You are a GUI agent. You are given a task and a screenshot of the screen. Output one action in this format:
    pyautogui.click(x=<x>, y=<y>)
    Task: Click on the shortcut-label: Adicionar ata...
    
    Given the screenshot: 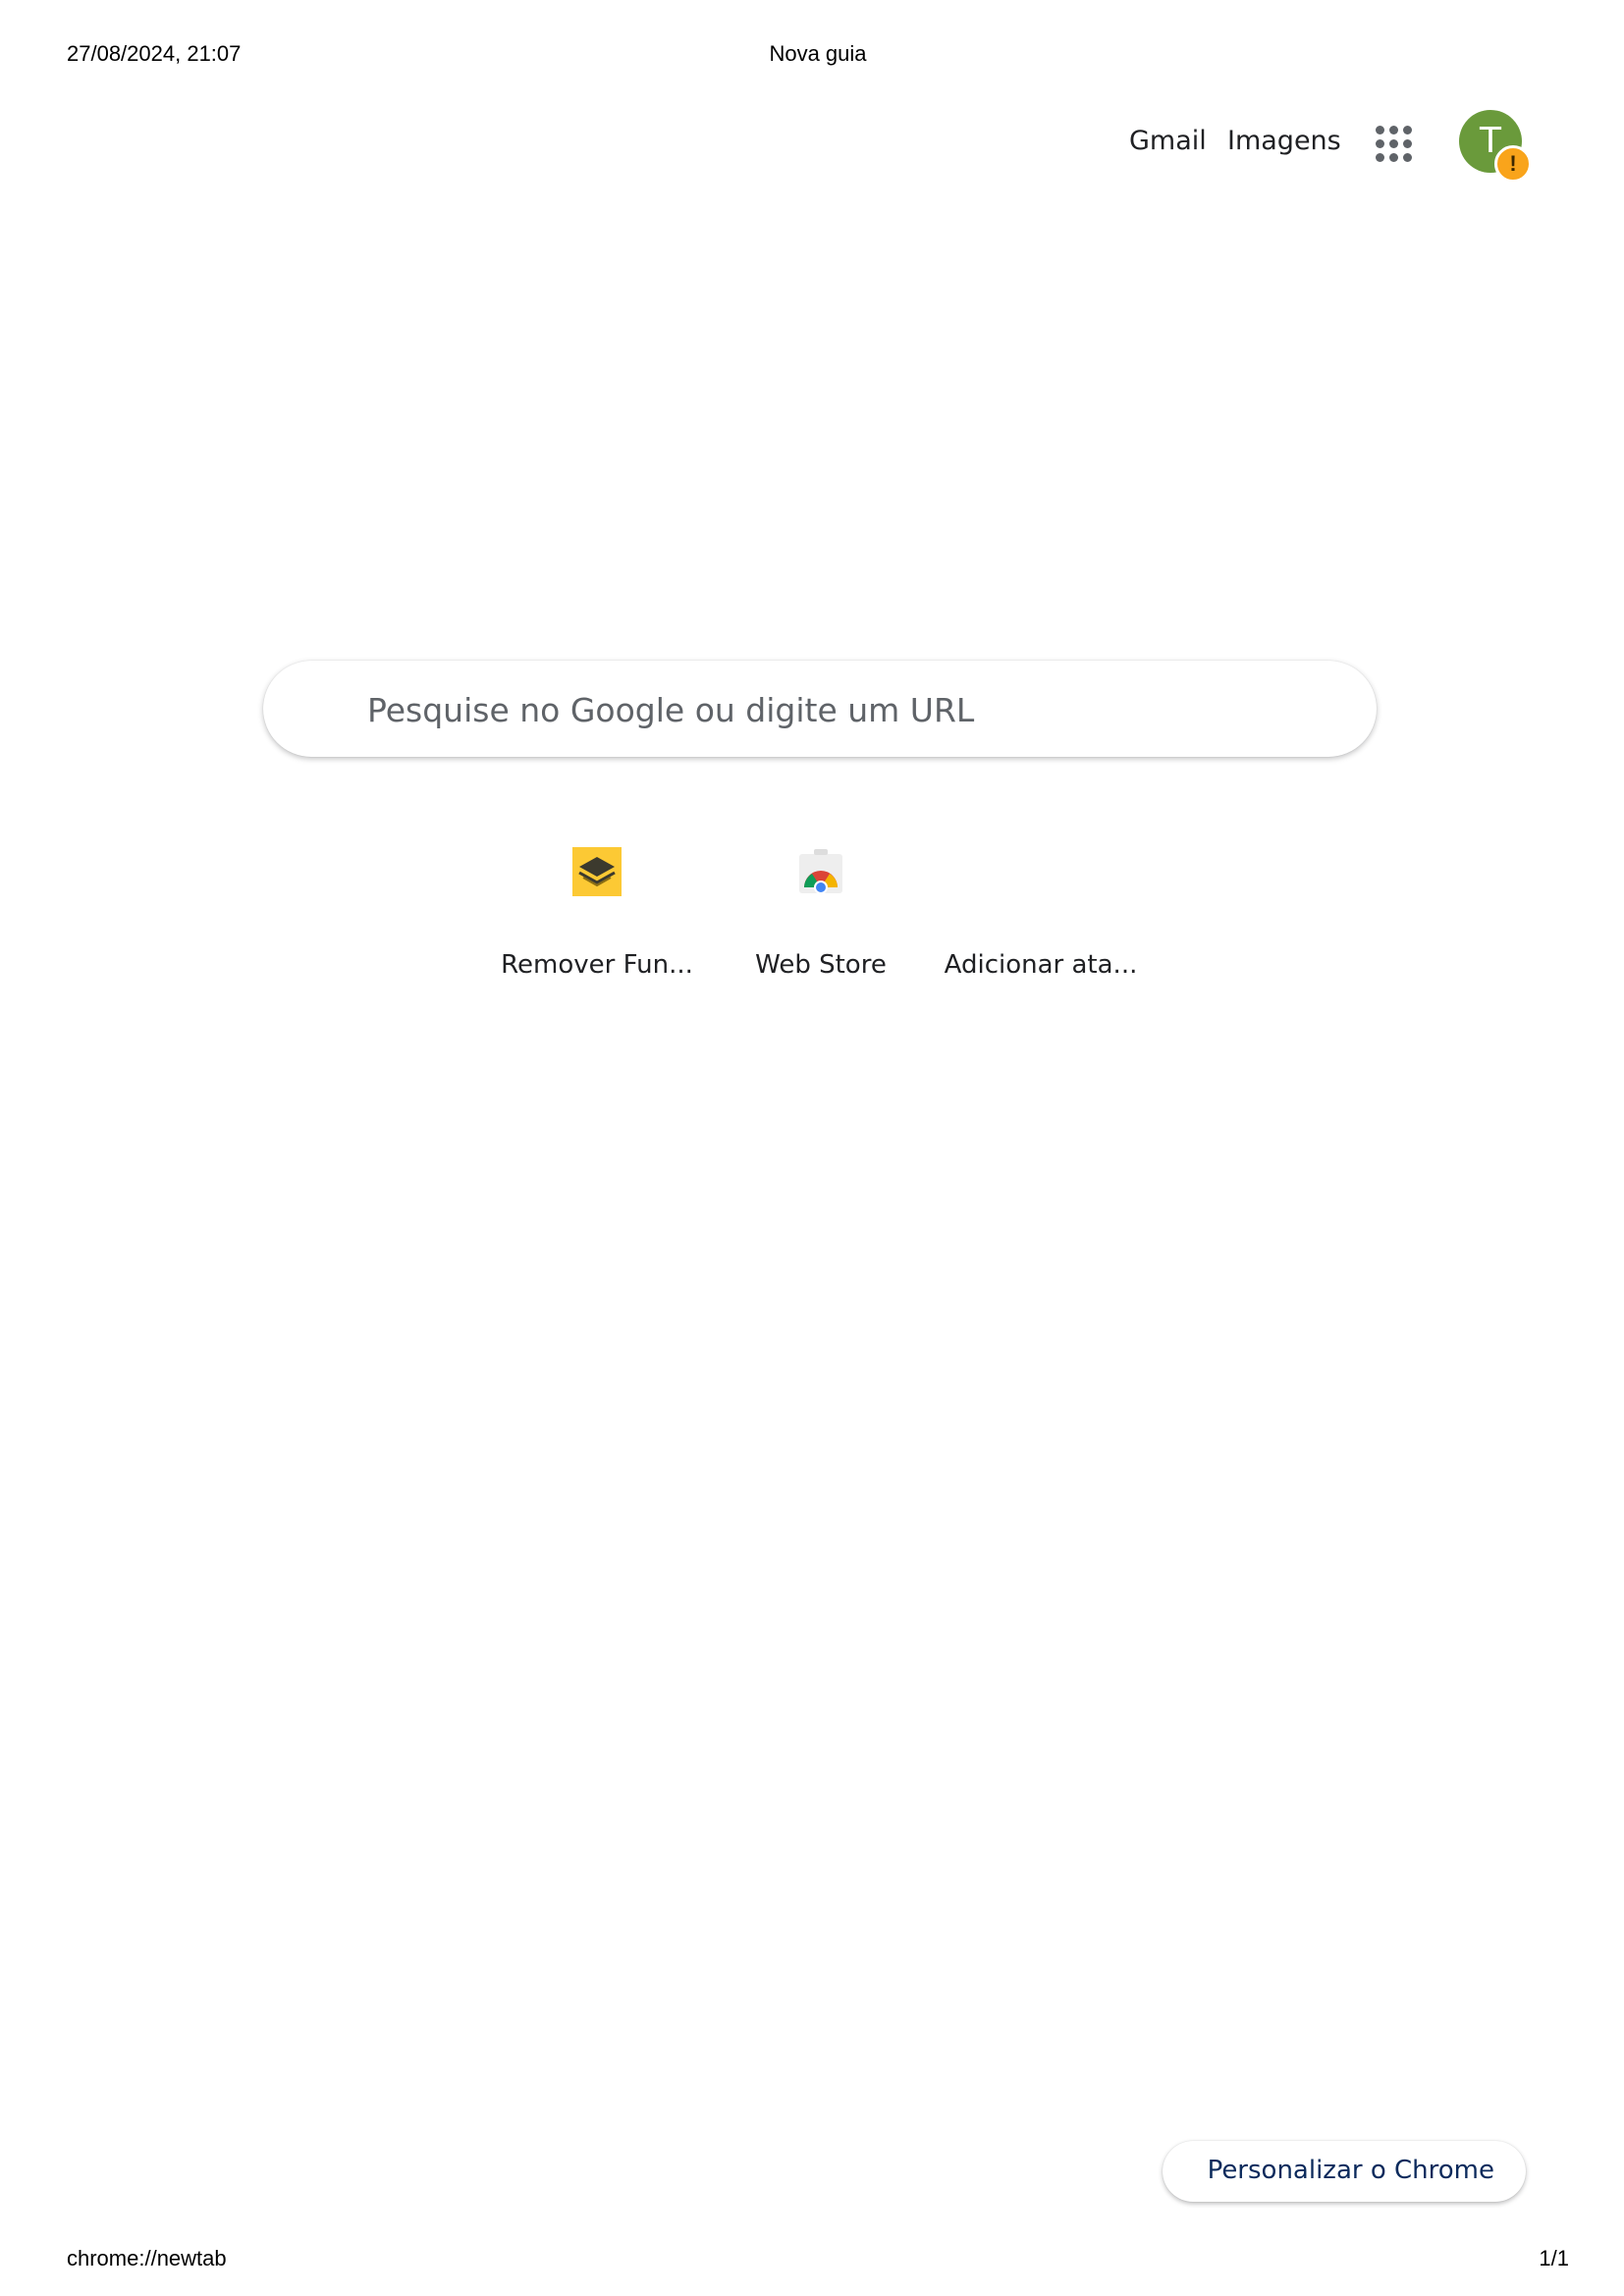 What is the action you would take?
    pyautogui.click(x=1041, y=965)
    